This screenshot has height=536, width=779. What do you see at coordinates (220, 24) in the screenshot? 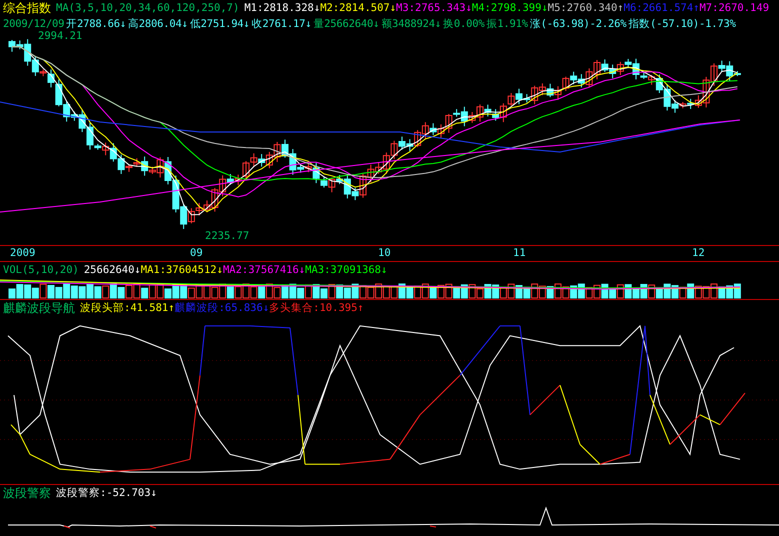
I see `quote-value: 低2751.94↓` at bounding box center [220, 24].